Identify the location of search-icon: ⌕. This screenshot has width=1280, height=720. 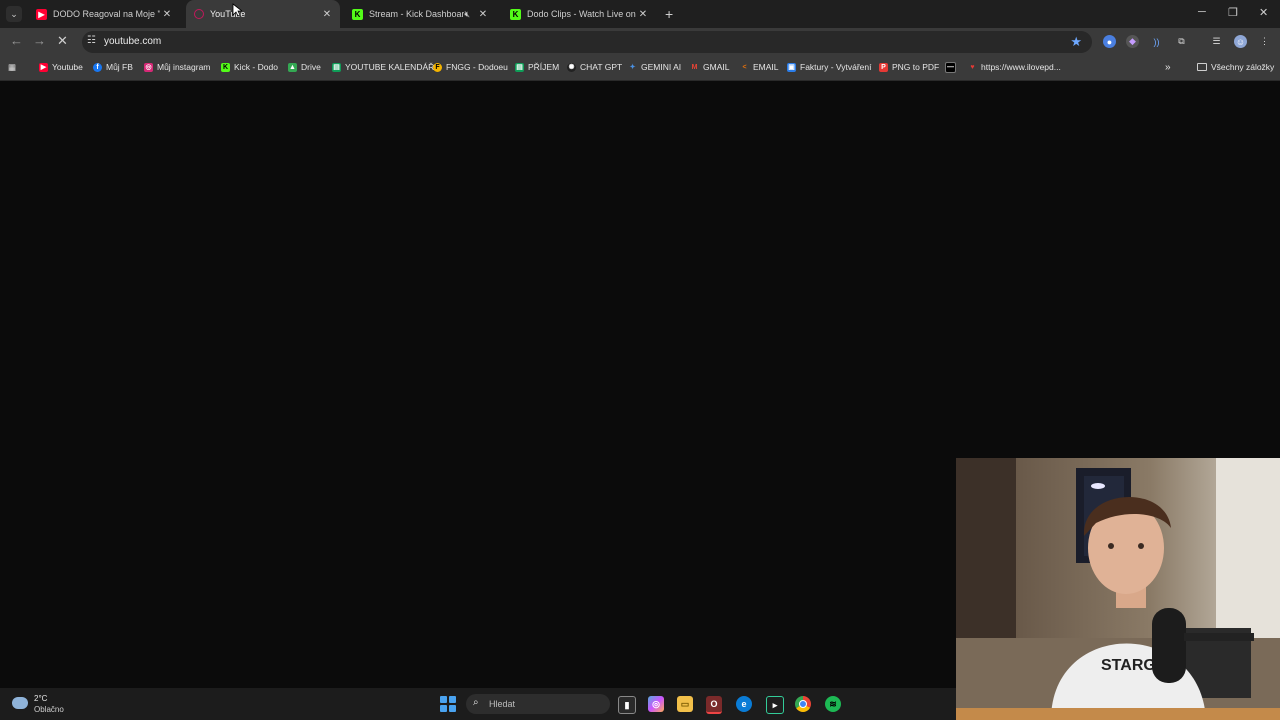
(476, 702).